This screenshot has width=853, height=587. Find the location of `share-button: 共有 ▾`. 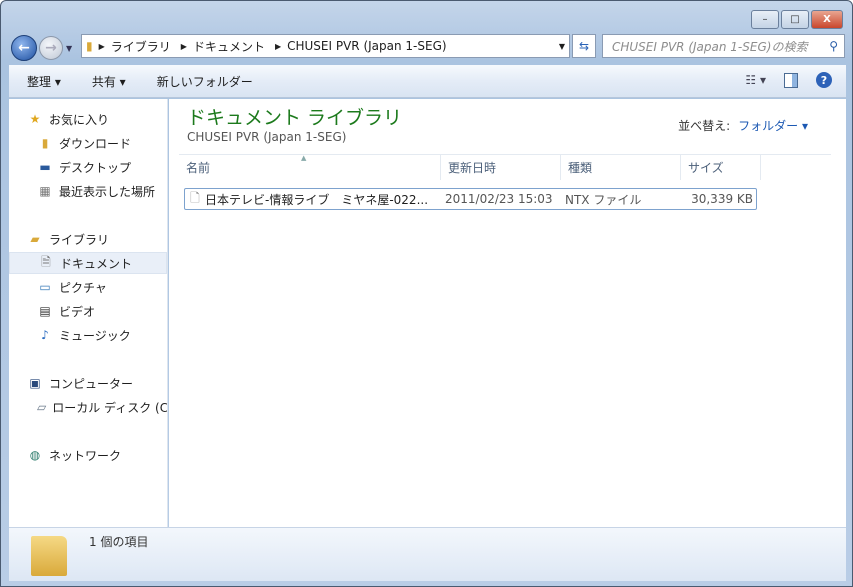

share-button: 共有 ▾ is located at coordinates (109, 81).